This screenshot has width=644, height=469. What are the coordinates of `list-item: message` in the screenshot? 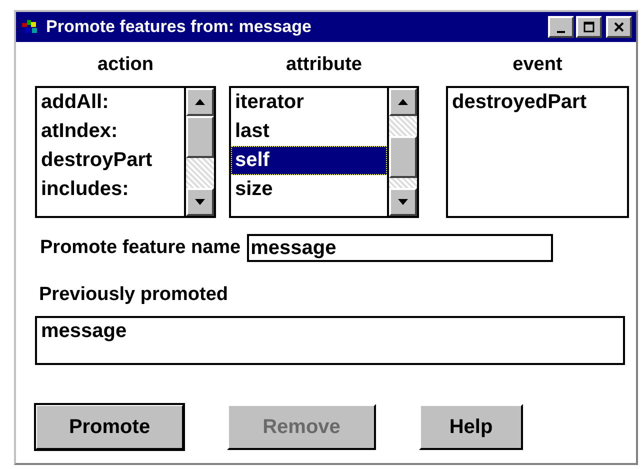 It's located at (330, 331).